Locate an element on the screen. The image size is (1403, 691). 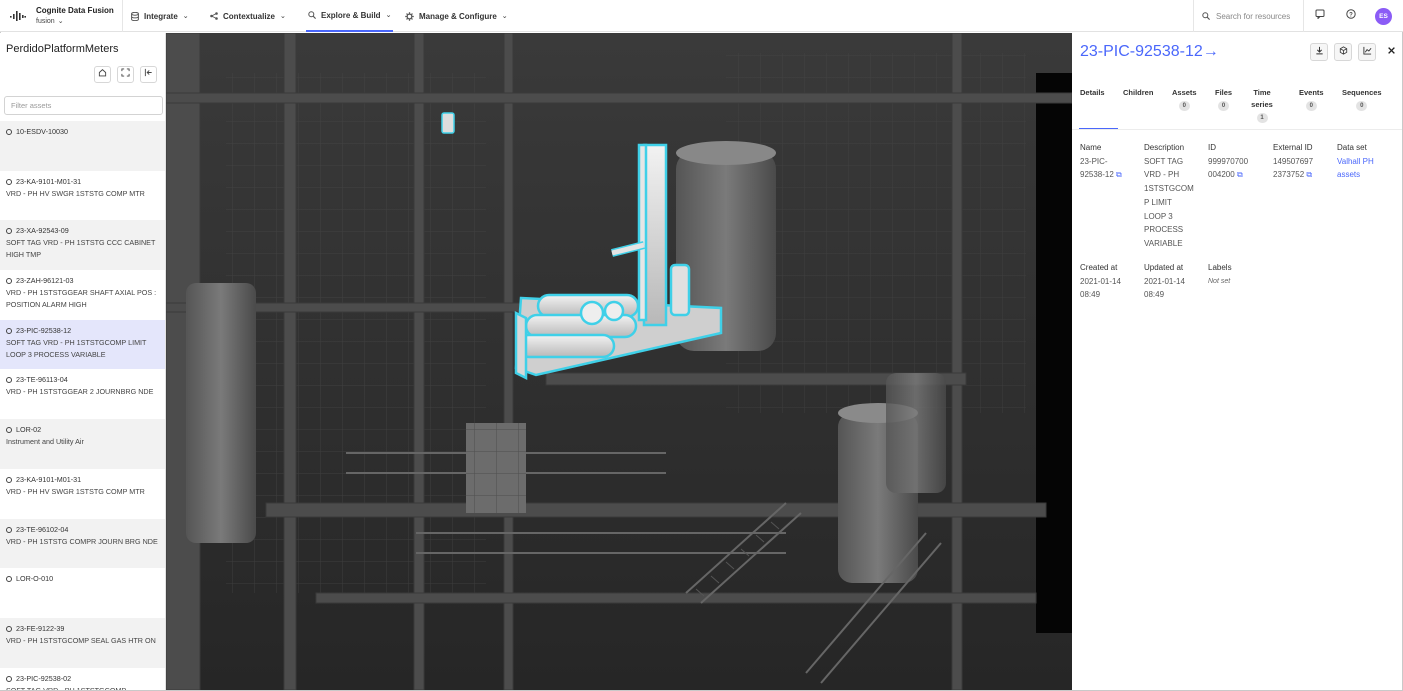
field-label: Description is located at coordinates (1164, 147).